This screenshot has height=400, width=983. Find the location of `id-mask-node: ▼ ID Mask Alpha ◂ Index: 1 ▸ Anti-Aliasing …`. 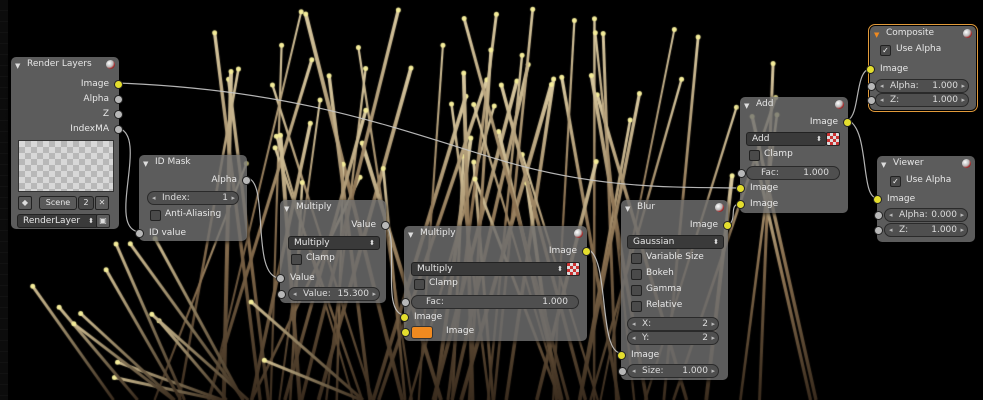

id-mask-node: ▼ ID Mask Alpha ◂ Index: 1 ▸ Anti-Aliasing … is located at coordinates (193, 198).